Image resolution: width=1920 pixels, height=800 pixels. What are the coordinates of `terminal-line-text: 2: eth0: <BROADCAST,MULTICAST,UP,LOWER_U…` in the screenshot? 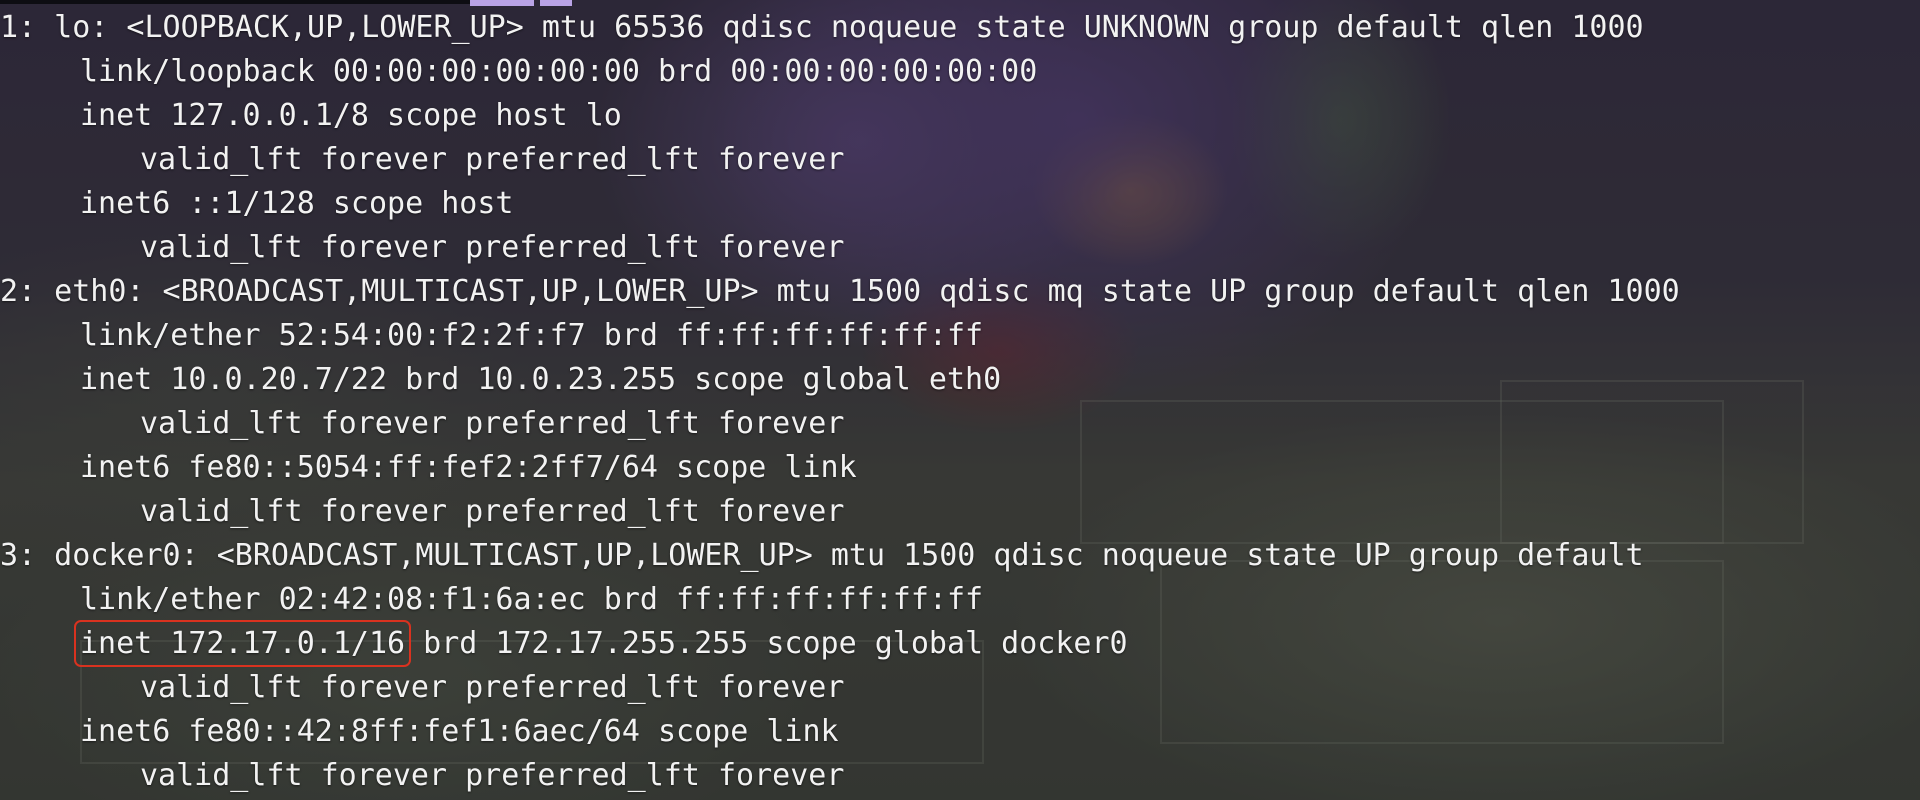 It's located at (840, 291).